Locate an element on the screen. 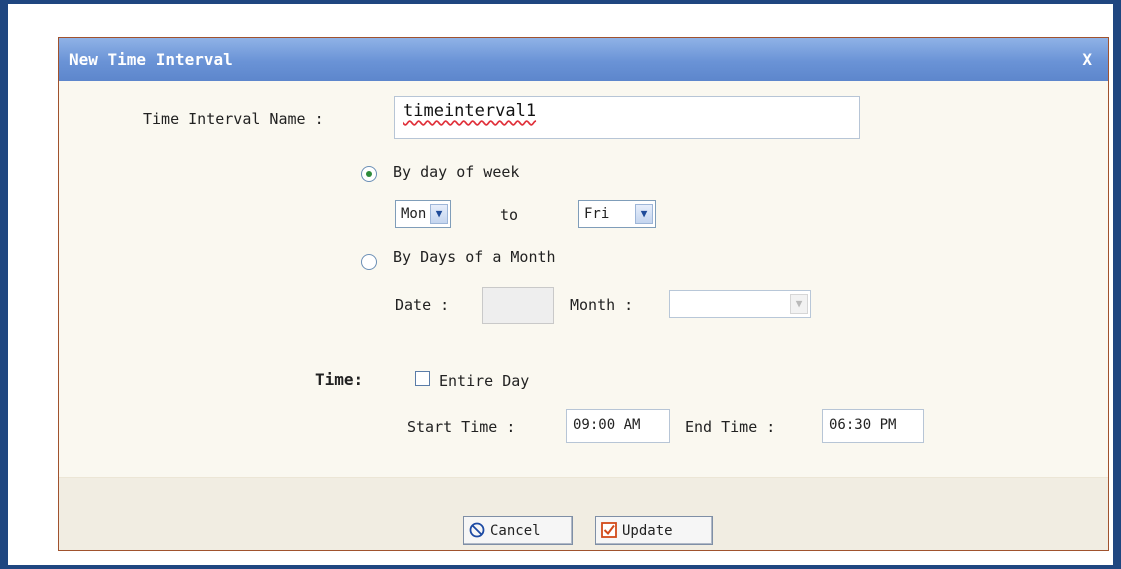  update-button: Update is located at coordinates (654, 530).